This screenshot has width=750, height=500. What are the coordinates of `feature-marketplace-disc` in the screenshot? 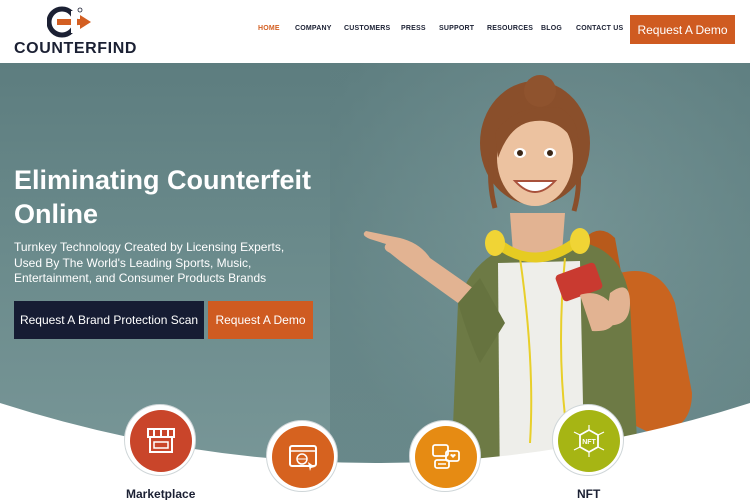 It's located at (161, 441).